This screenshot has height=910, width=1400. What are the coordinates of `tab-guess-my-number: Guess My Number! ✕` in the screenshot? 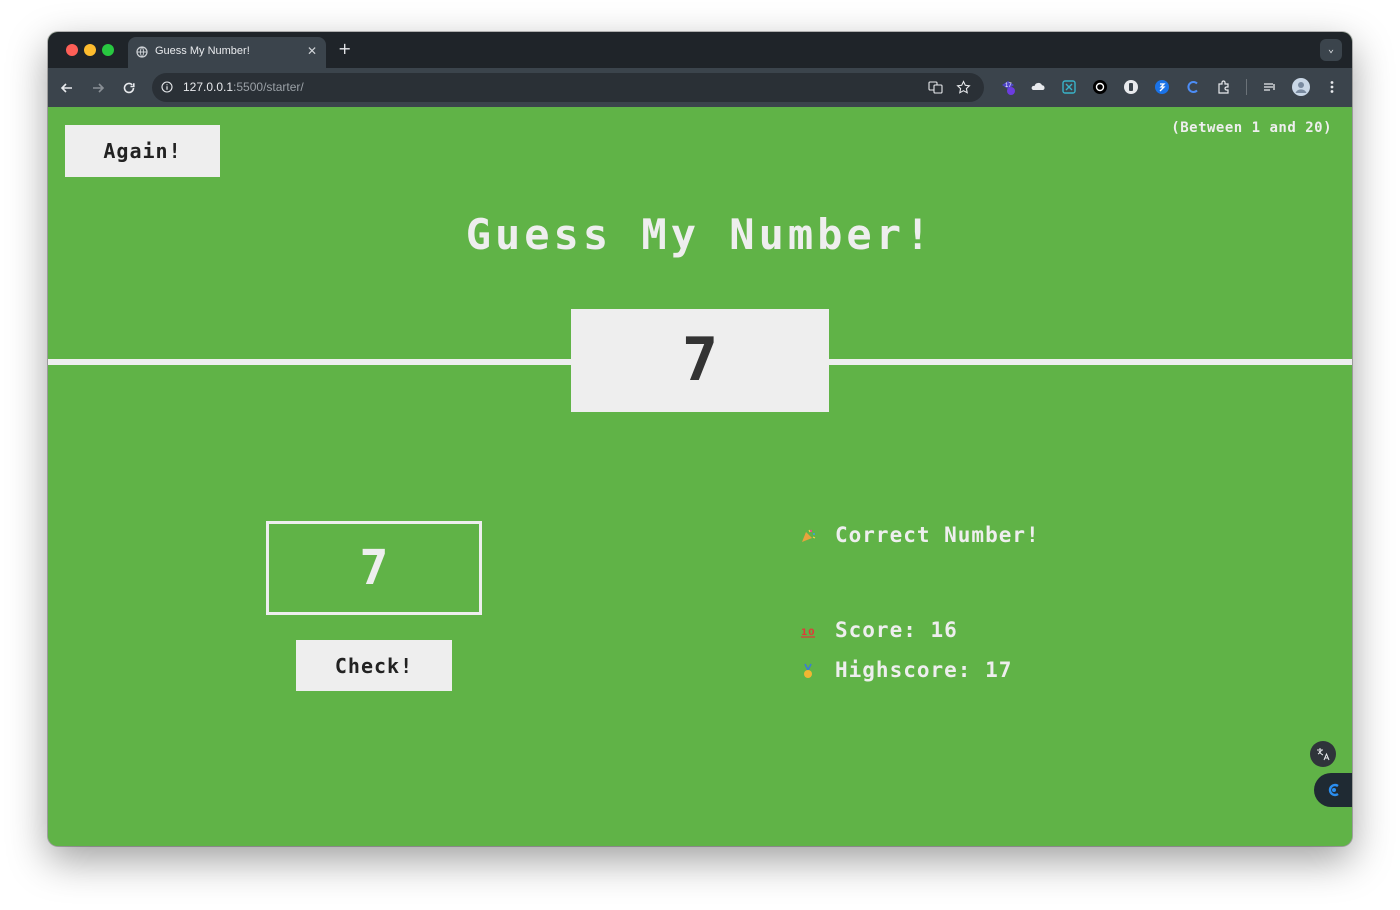 It's located at (227, 52).